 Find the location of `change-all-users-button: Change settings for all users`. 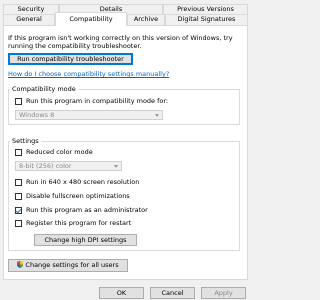

change-all-users-button: Change settings for all users is located at coordinates (68, 265).